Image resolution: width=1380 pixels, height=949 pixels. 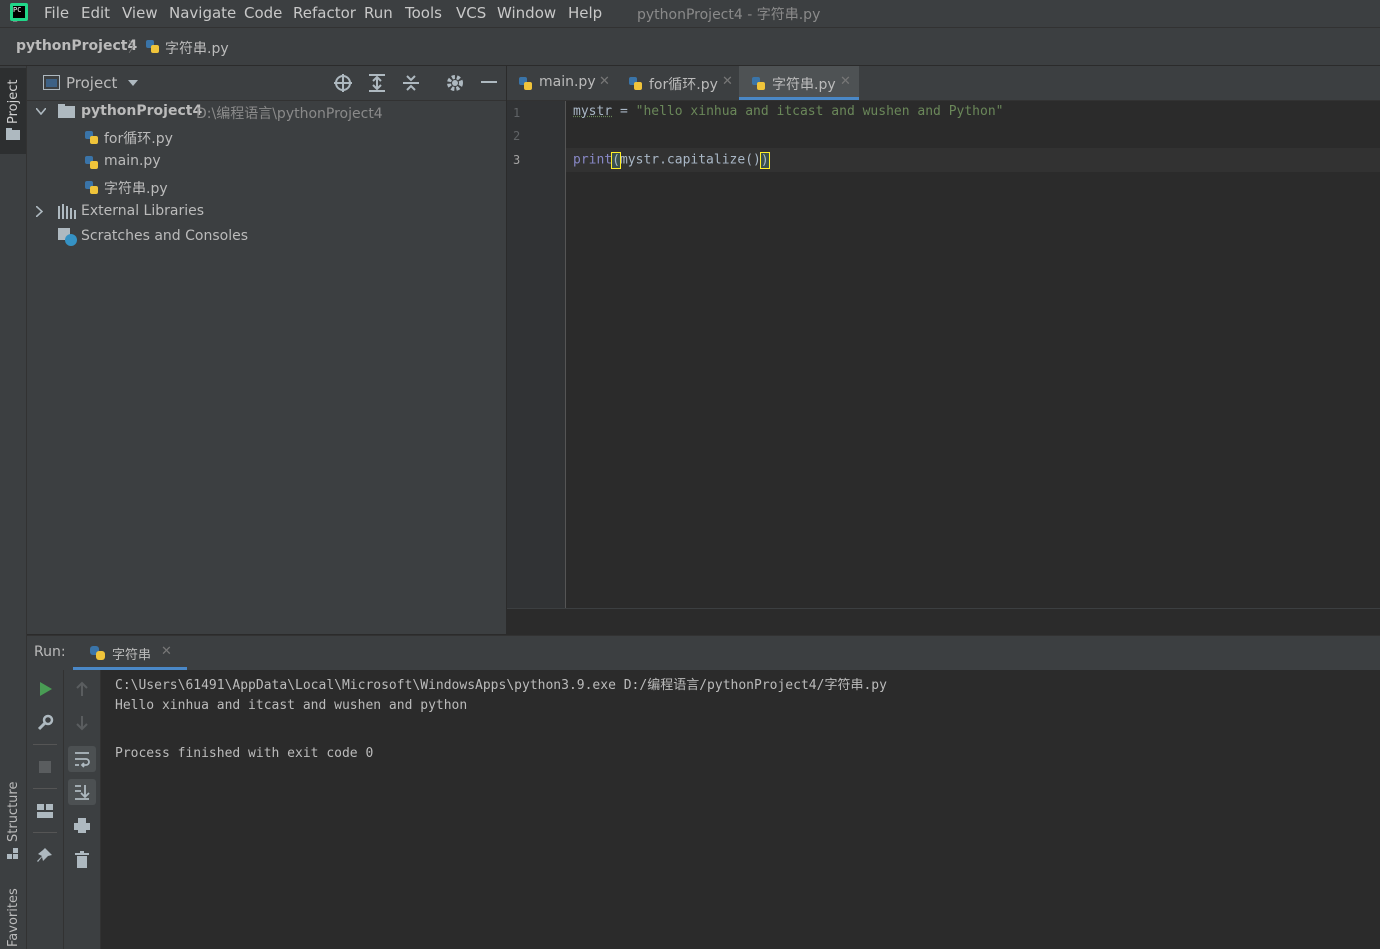 I want to click on tree-external-libraries-label: External Libraries, so click(x=142, y=211).